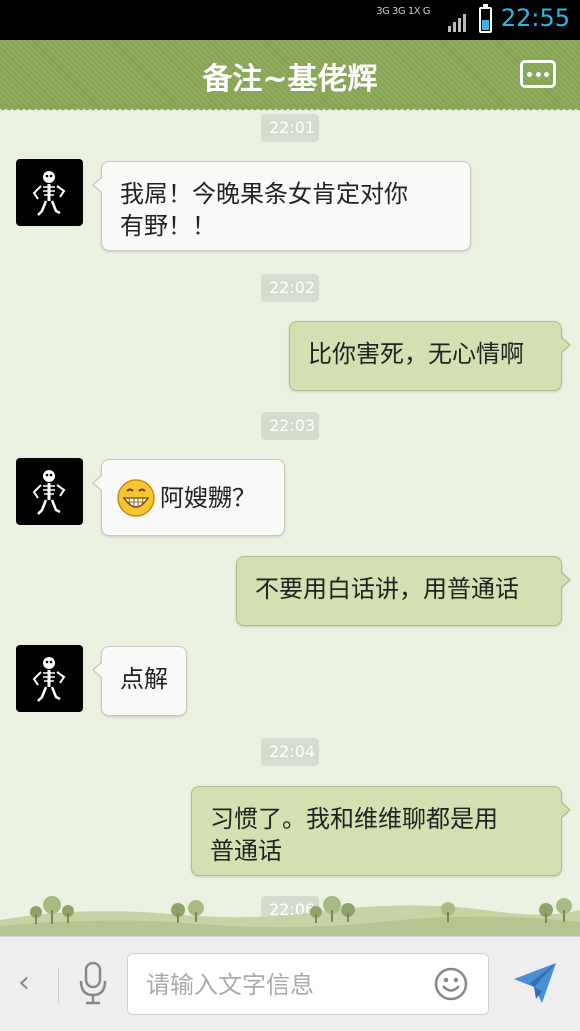  I want to click on message-bubble-sent: 习惯了。我和维维聊都是用 普通话, so click(381, 831).